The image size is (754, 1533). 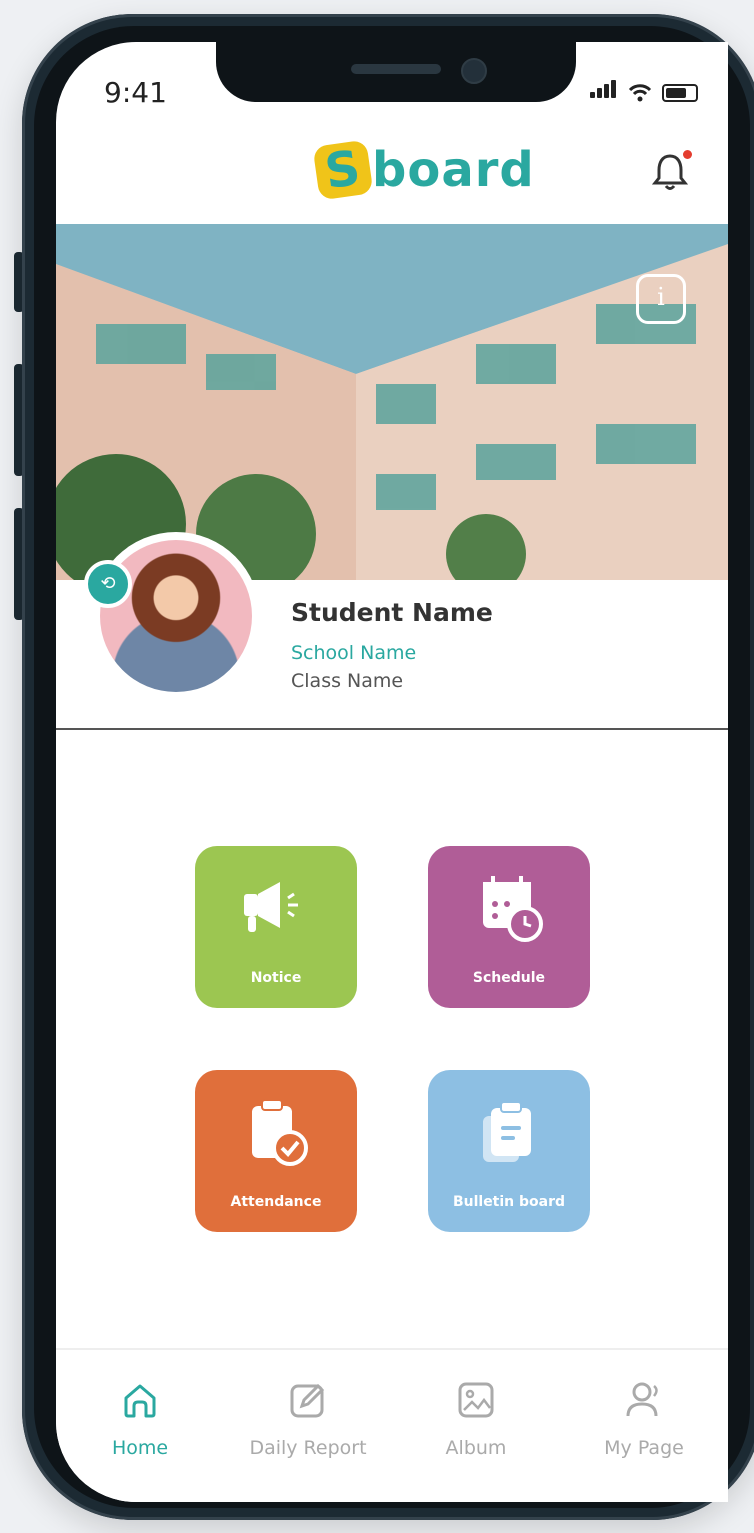 I want to click on calendar-clock-icon, so click(x=513, y=909).